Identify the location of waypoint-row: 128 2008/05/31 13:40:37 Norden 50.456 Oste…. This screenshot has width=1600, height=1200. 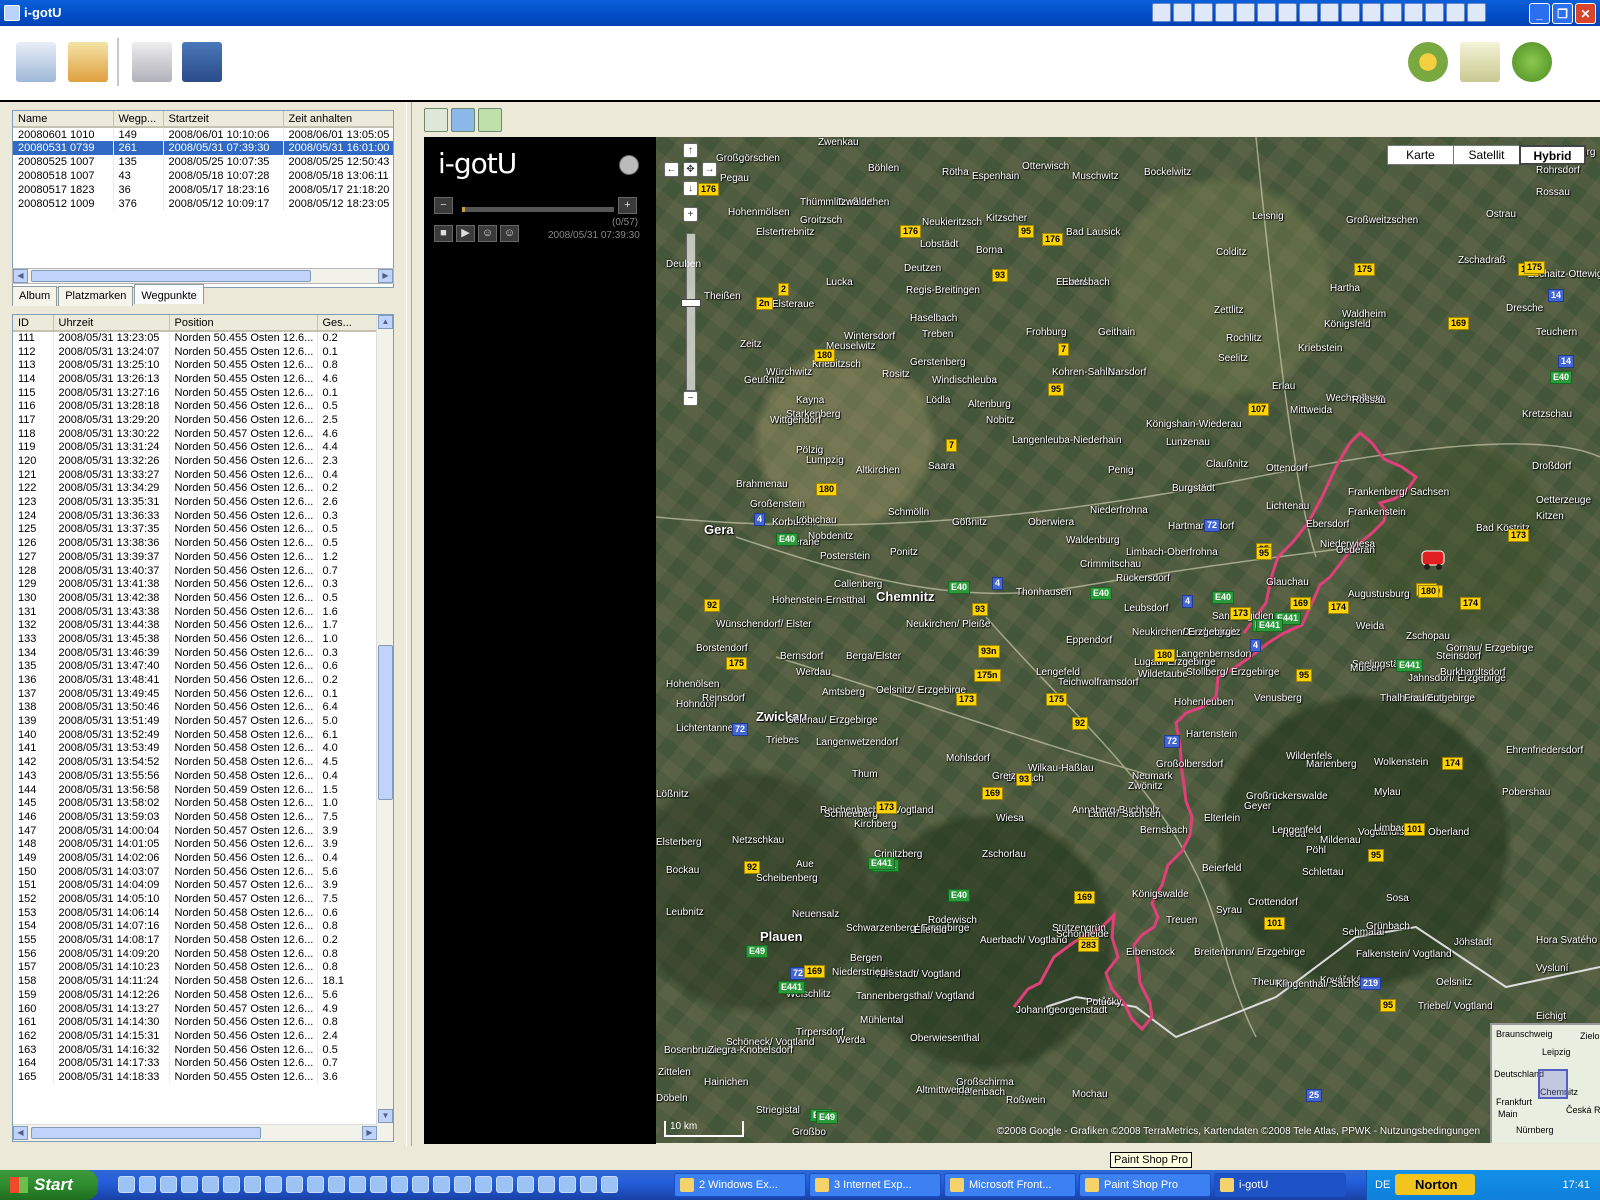
(195, 570).